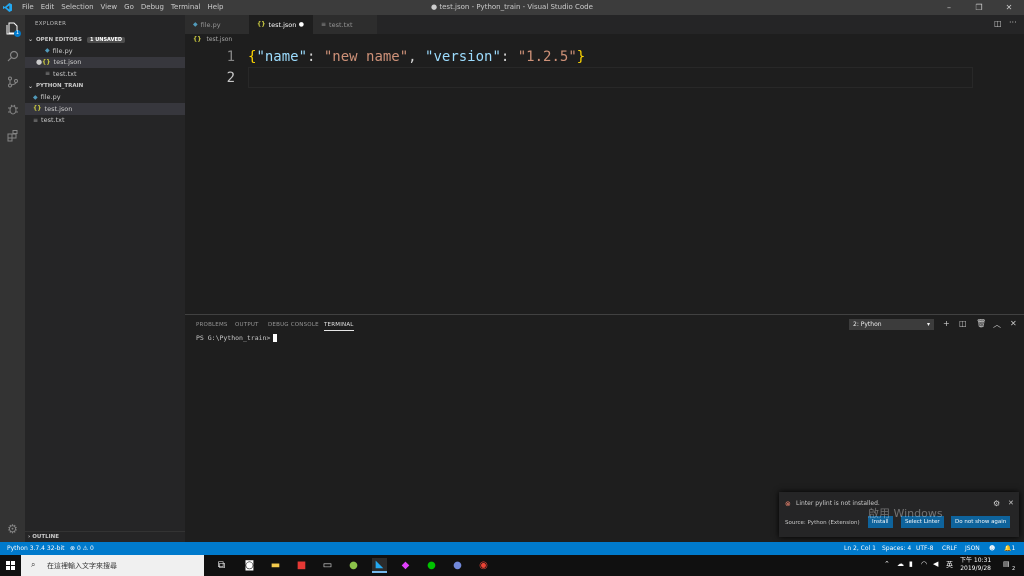 This screenshot has width=1024, height=576. Describe the element at coordinates (12, 135) in the screenshot. I see `extensions-icon` at that location.